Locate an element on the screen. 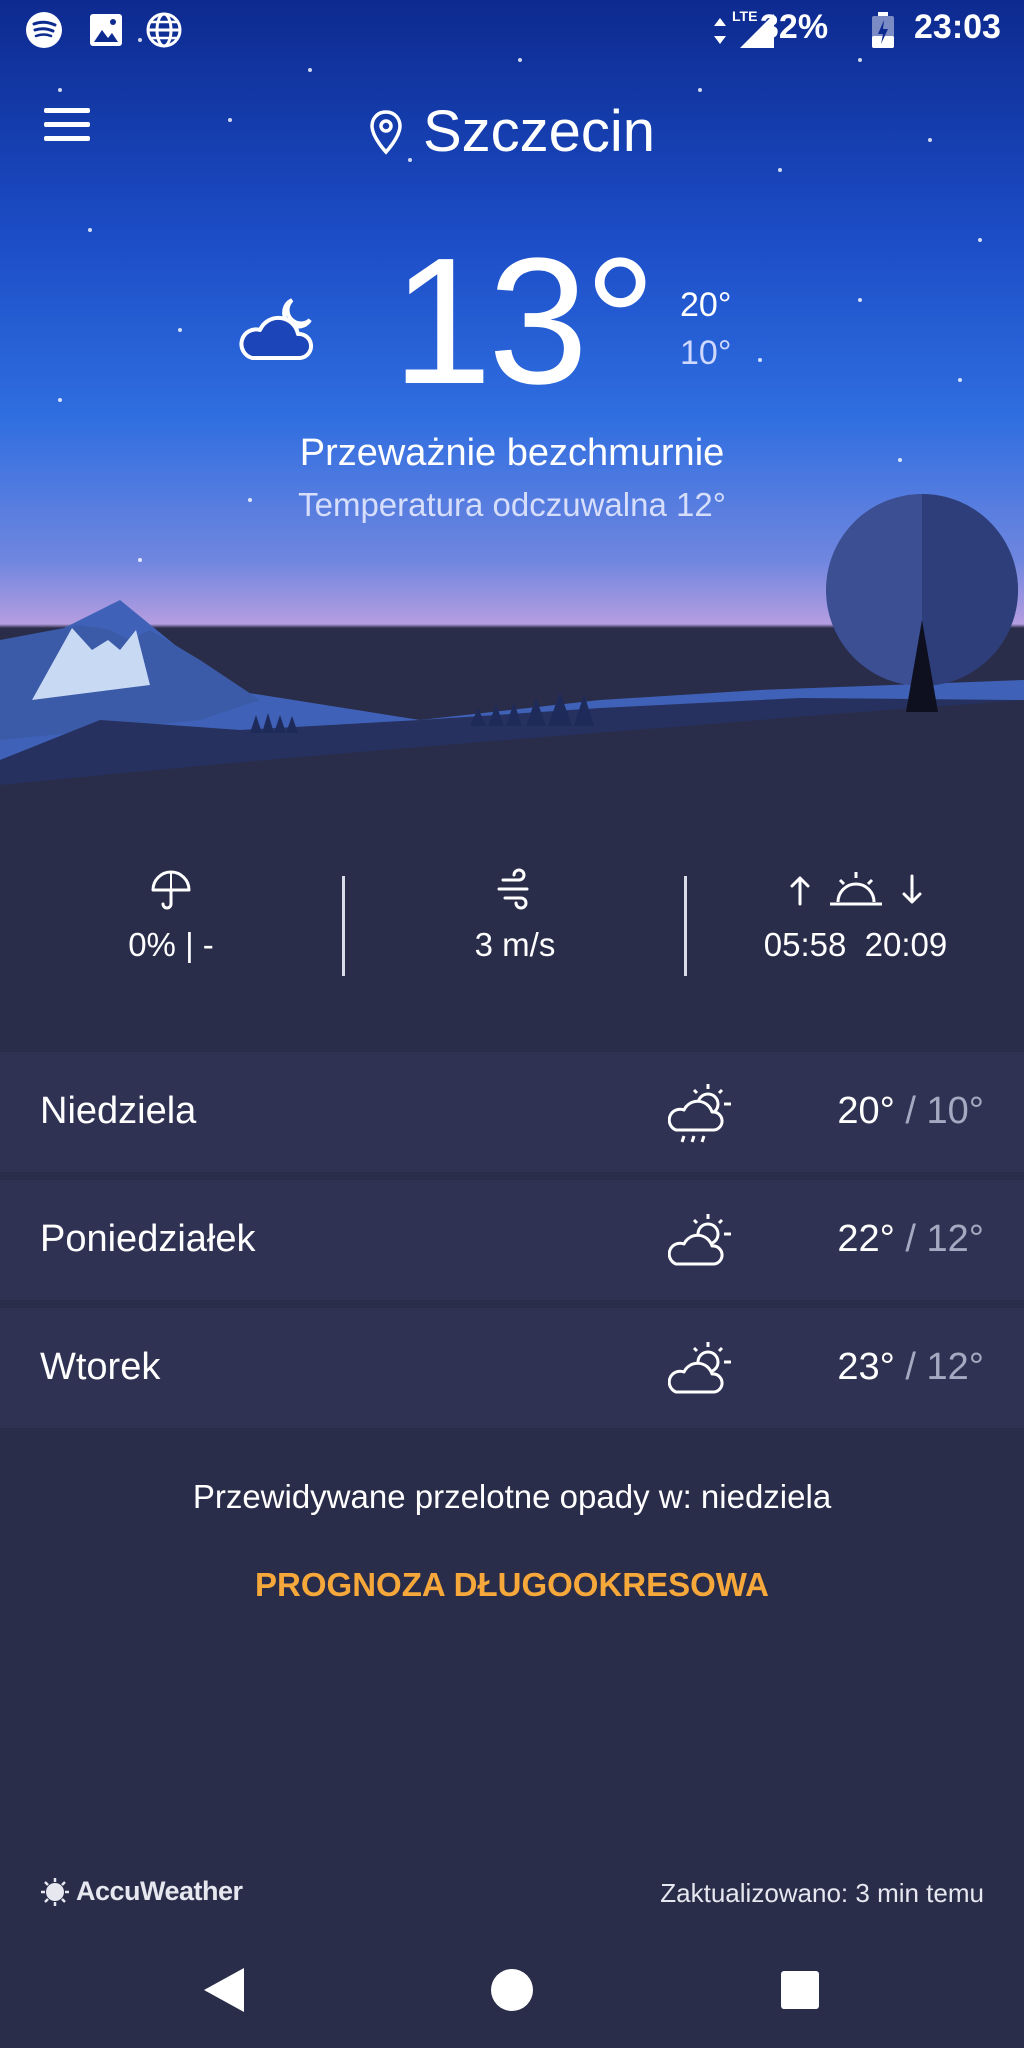 The height and width of the screenshot is (2048, 1024). battery-icon is located at coordinates (883, 30).